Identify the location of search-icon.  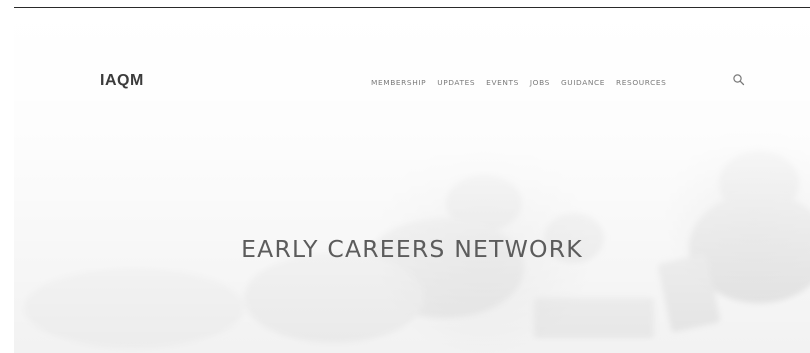
(739, 80).